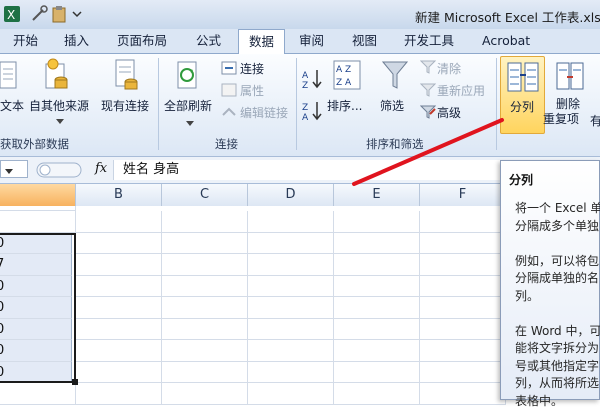  What do you see at coordinates (119, 195) in the screenshot?
I see `column-header-b: B` at bounding box center [119, 195].